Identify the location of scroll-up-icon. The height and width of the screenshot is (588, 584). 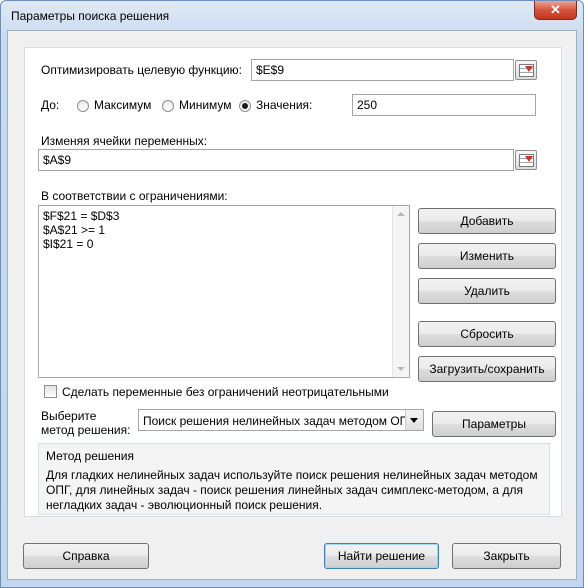
(401, 214).